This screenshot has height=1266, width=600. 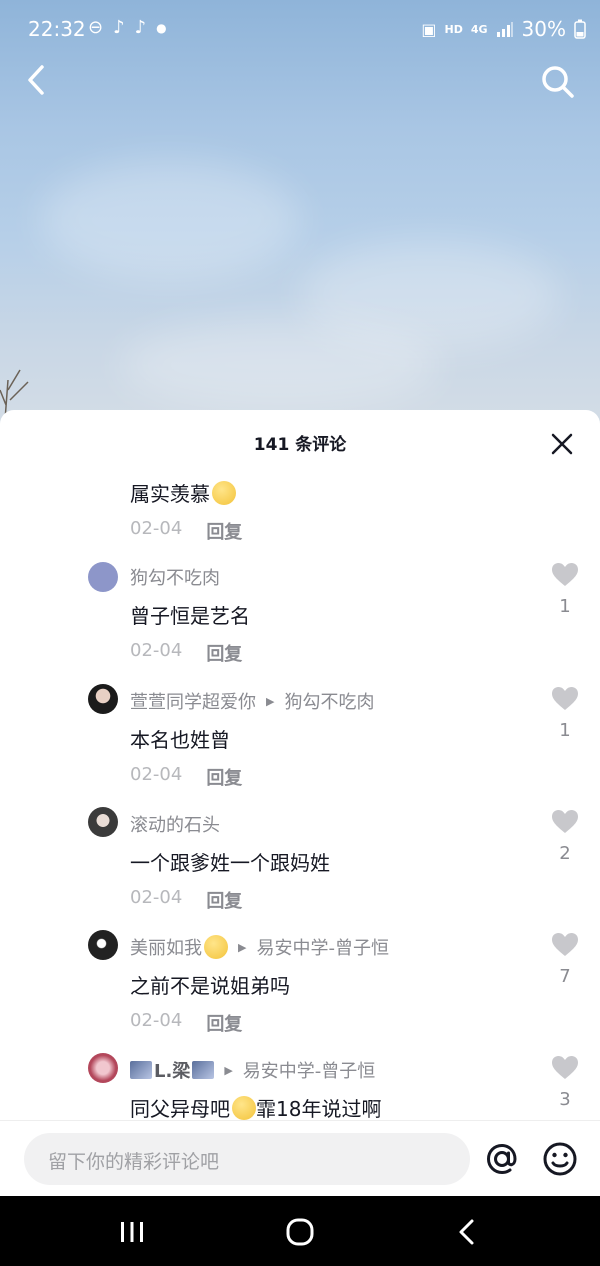 What do you see at coordinates (190, 616) in the screenshot?
I see `comment-text: 曾子恒是艺名` at bounding box center [190, 616].